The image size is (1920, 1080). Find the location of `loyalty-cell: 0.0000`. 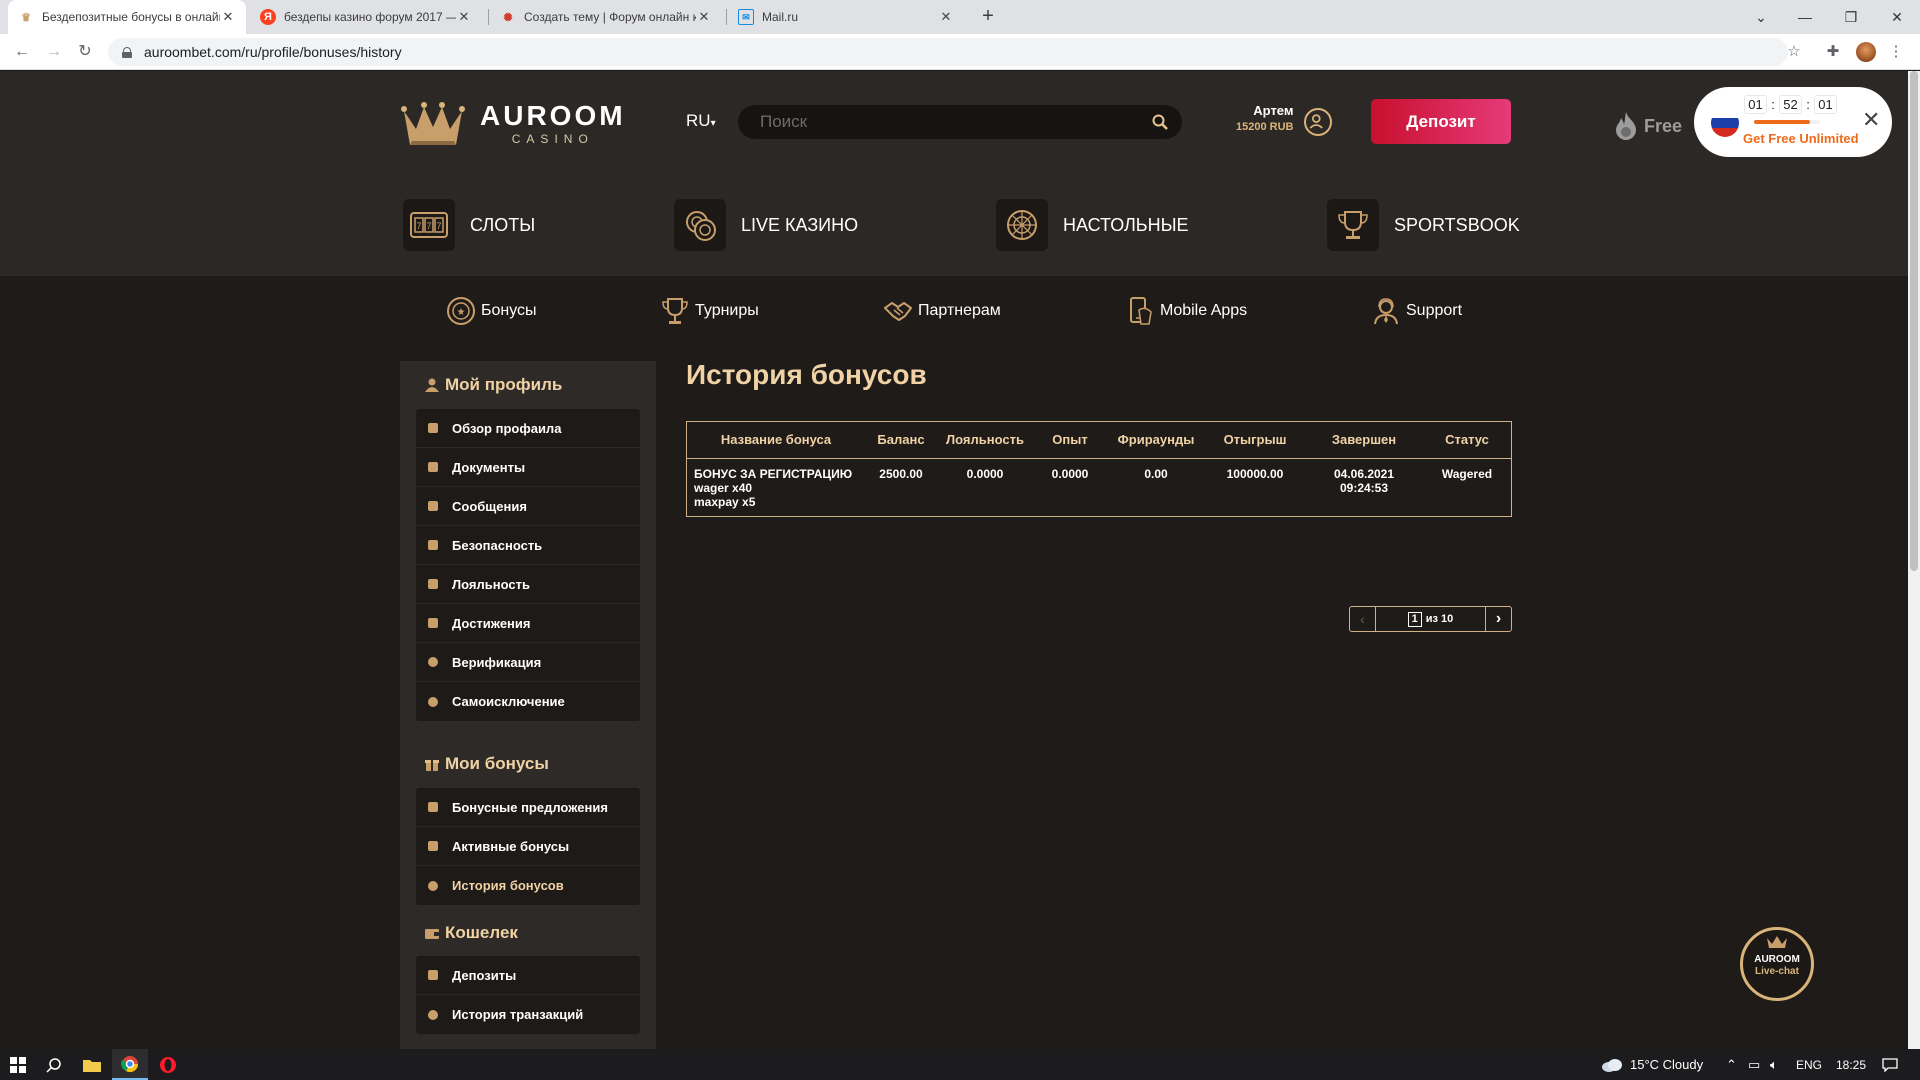

loyalty-cell: 0.0000 is located at coordinates (985, 473).